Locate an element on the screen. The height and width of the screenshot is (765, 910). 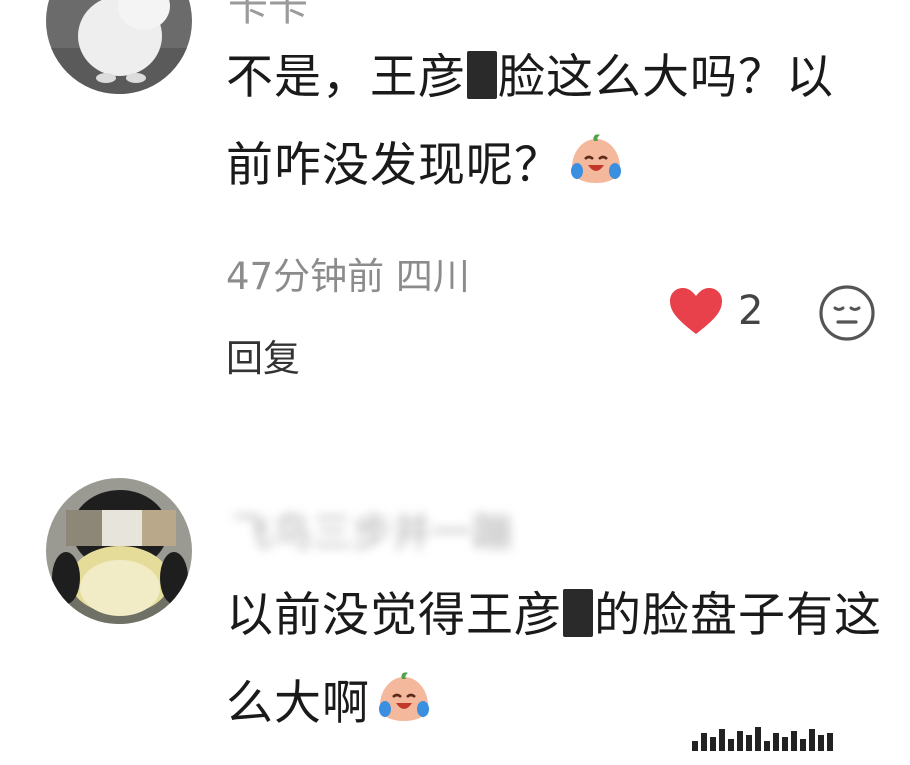
comment-text-start: 以前没觉得王彦 is located at coordinates (394, 615).